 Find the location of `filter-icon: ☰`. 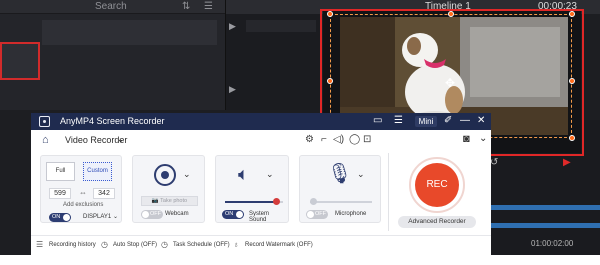

filter-icon: ☰ is located at coordinates (208, 6).